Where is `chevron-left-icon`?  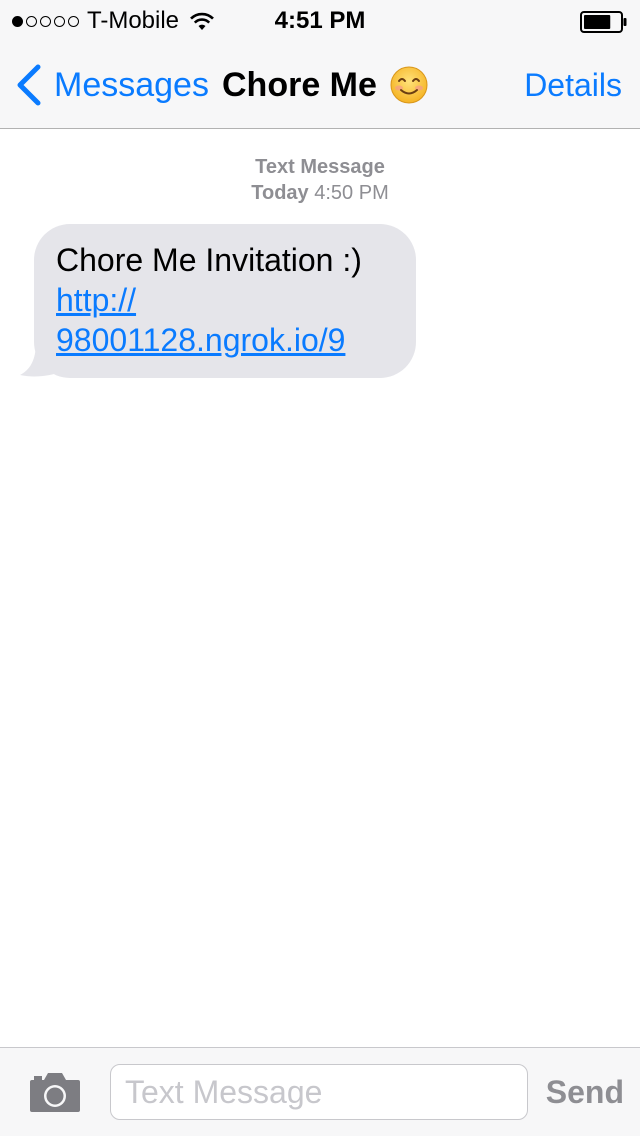 chevron-left-icon is located at coordinates (29, 85).